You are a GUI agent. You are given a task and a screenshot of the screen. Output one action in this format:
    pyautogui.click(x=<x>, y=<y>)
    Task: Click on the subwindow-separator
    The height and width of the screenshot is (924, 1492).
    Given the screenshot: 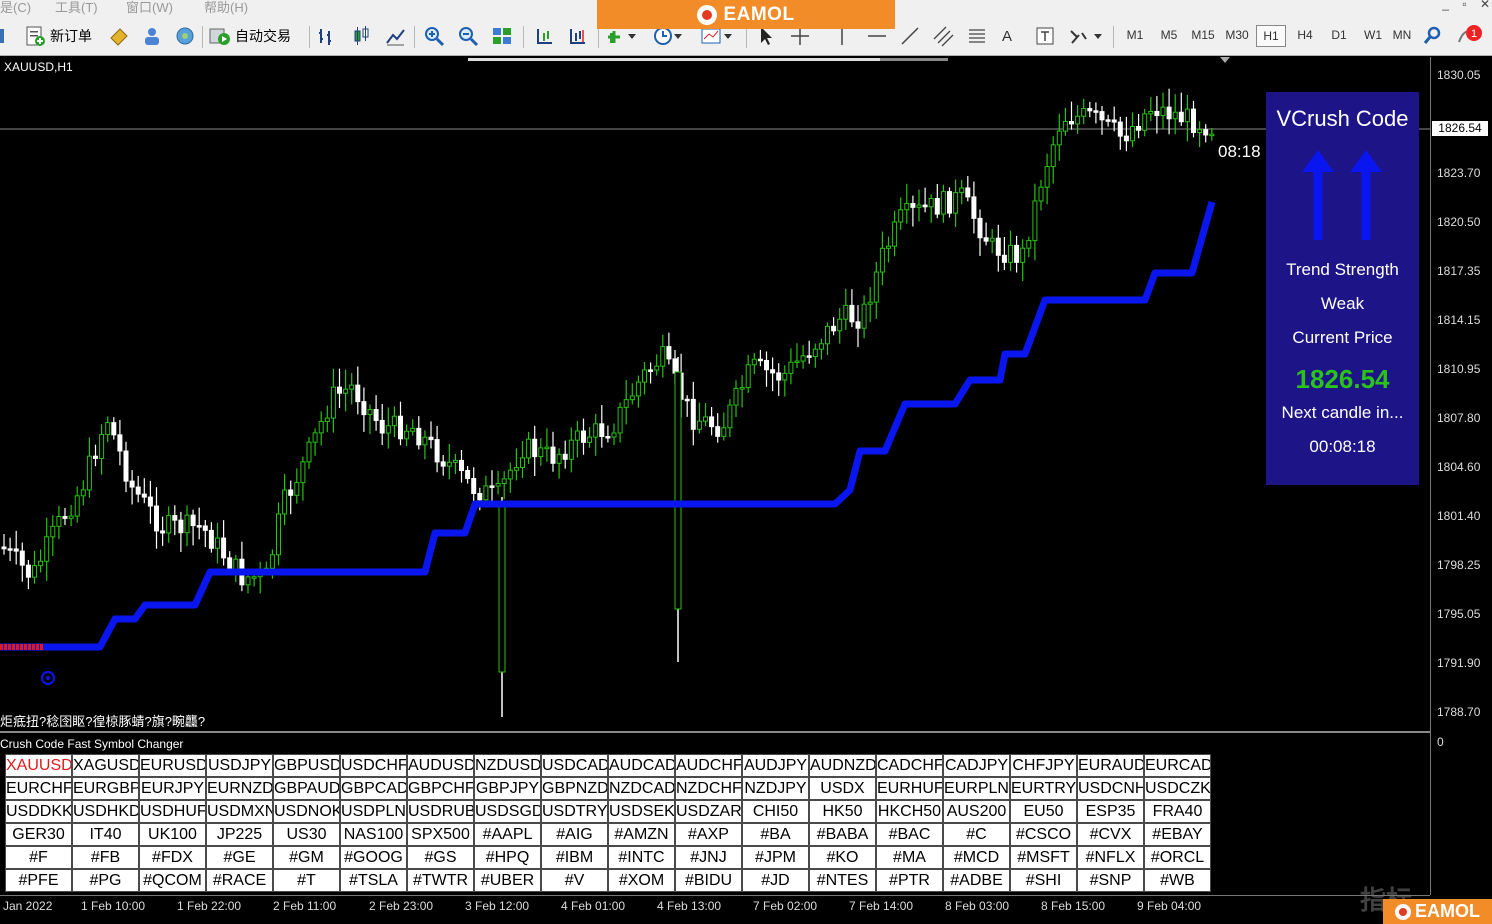 What is the action you would take?
    pyautogui.click(x=715, y=732)
    